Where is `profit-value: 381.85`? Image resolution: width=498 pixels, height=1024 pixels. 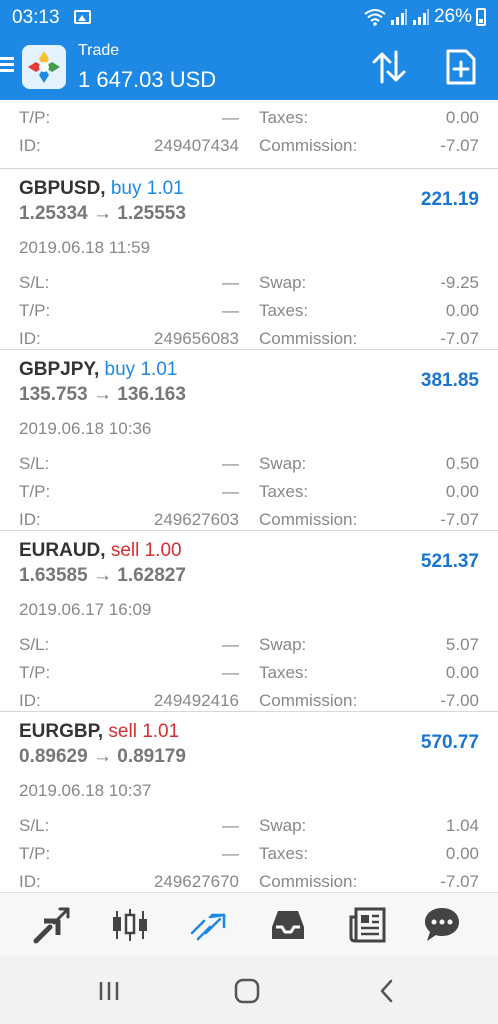
profit-value: 381.85 is located at coordinates (449, 380).